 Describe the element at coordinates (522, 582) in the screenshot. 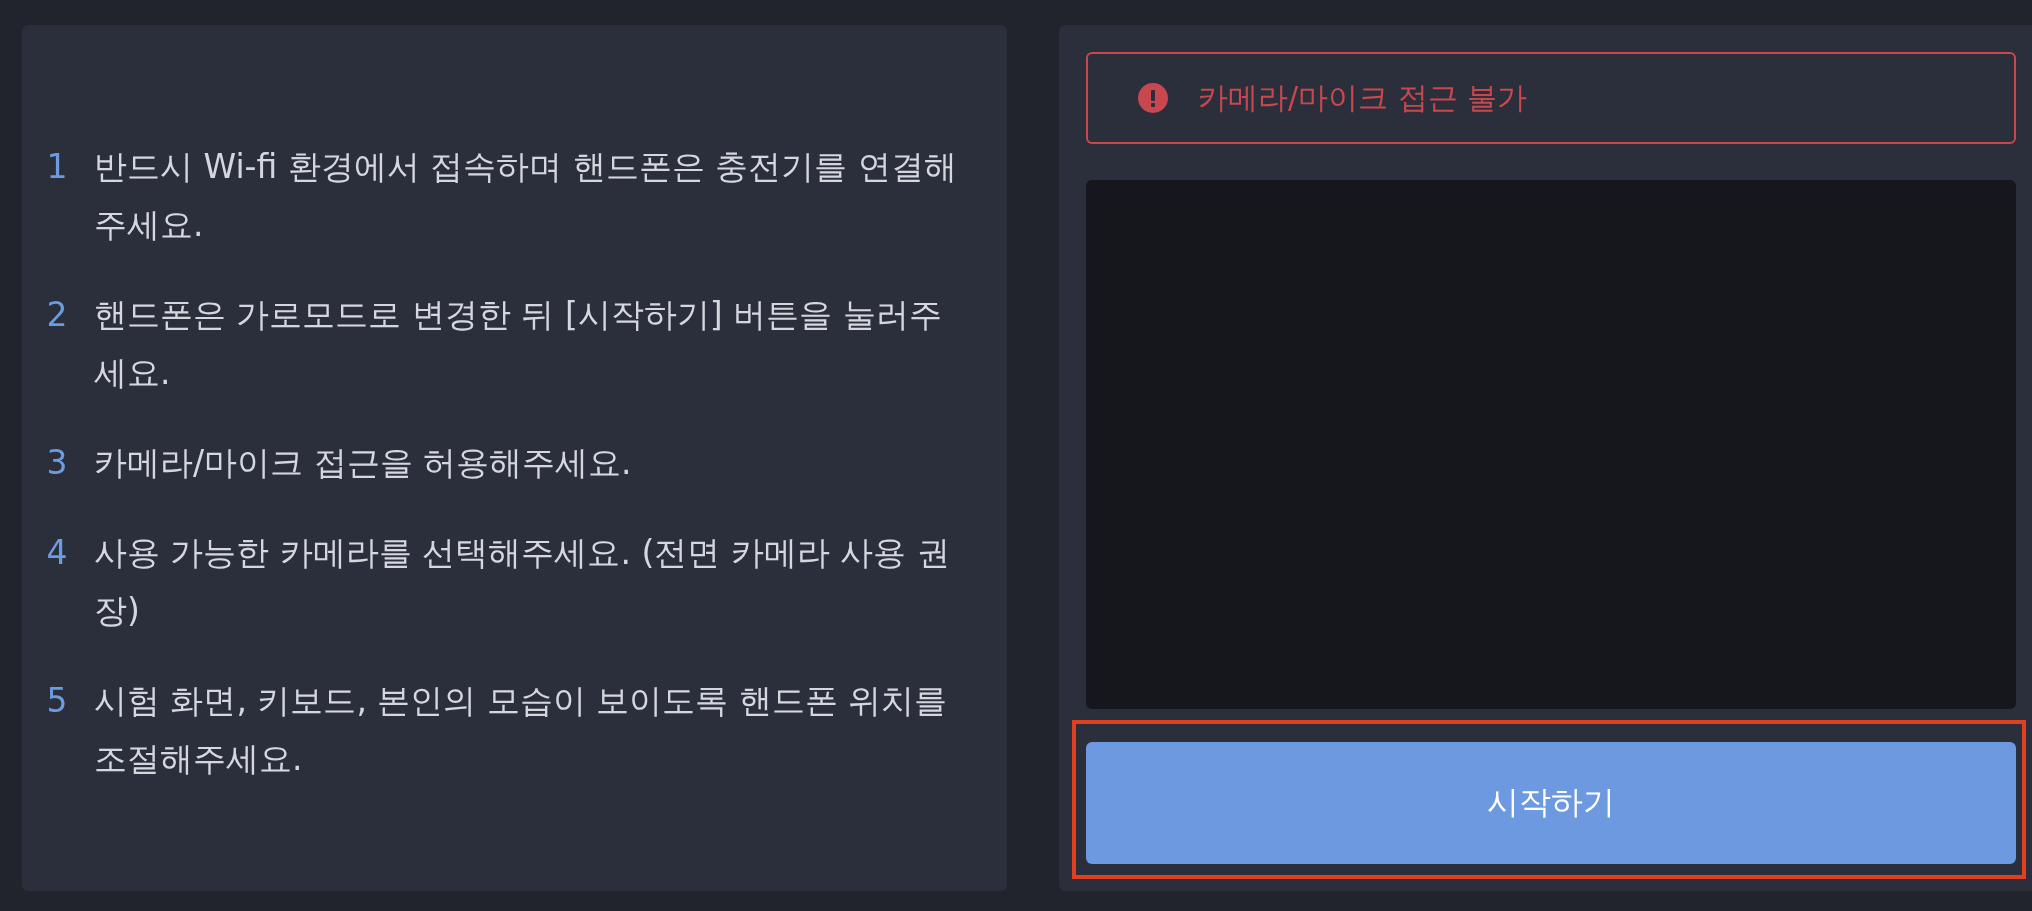

I see `step-text: 사용 가능한 카메라를 선택해주세요. (전면 카메라 사용 권장)` at that location.